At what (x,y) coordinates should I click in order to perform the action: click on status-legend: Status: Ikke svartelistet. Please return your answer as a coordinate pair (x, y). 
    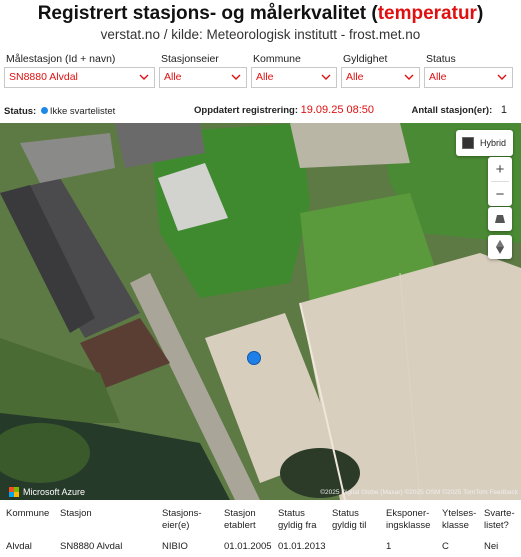
    Looking at the image, I should click on (59, 111).